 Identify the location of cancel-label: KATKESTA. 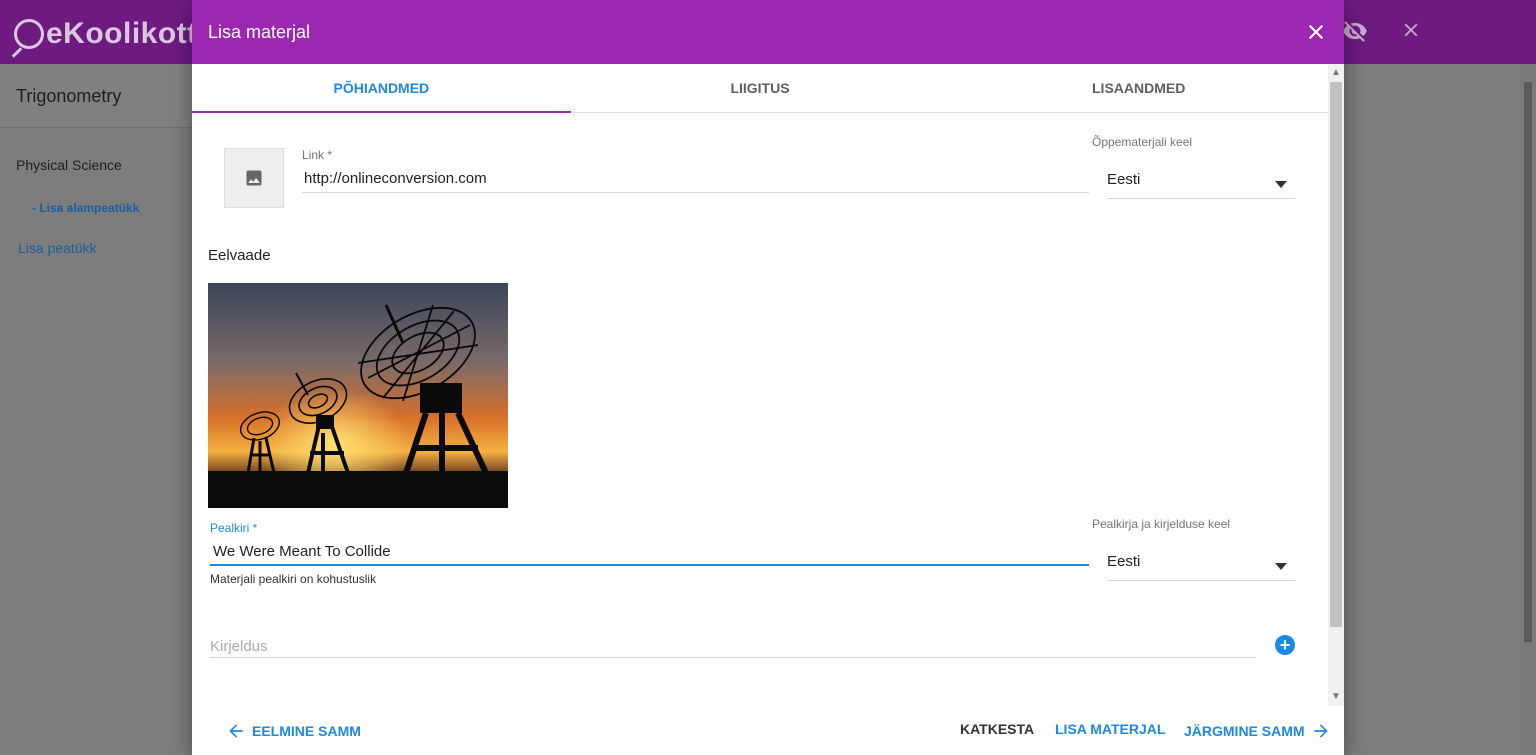
(997, 729).